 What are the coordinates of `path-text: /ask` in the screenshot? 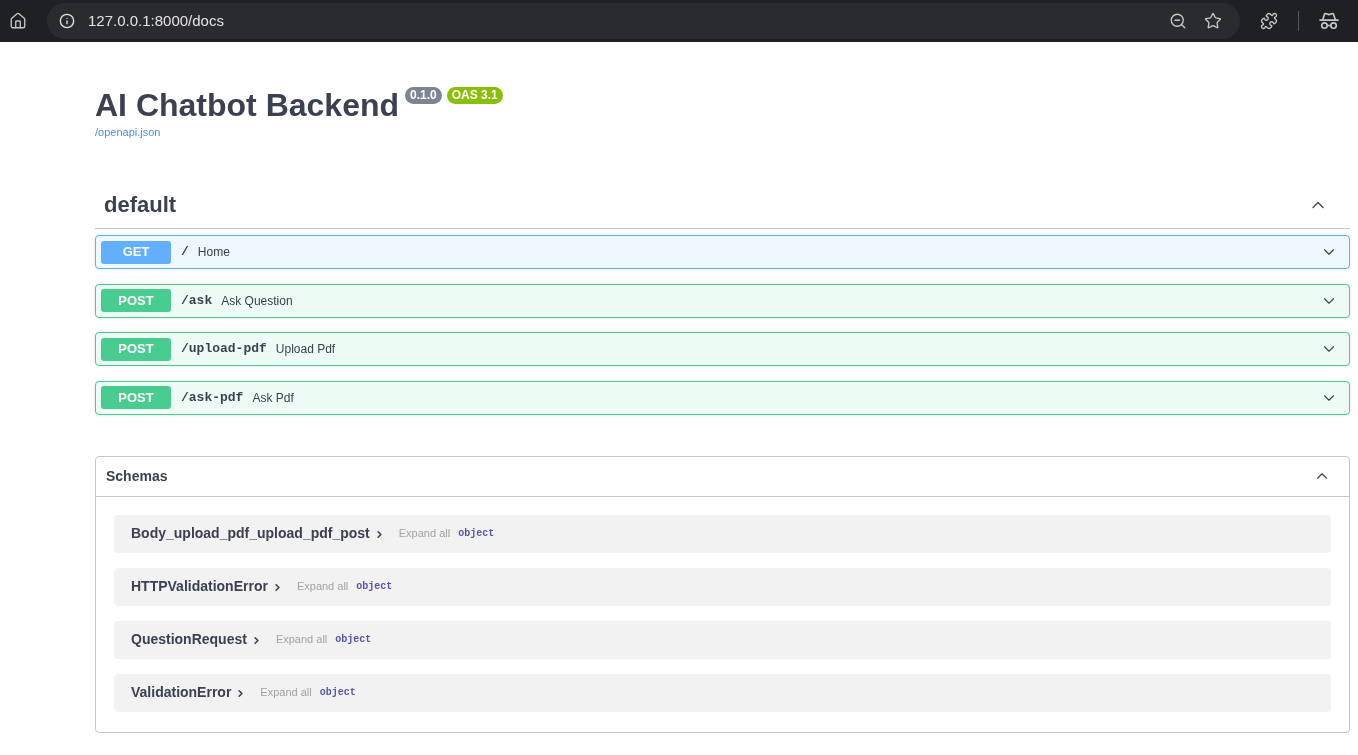 It's located at (197, 300).